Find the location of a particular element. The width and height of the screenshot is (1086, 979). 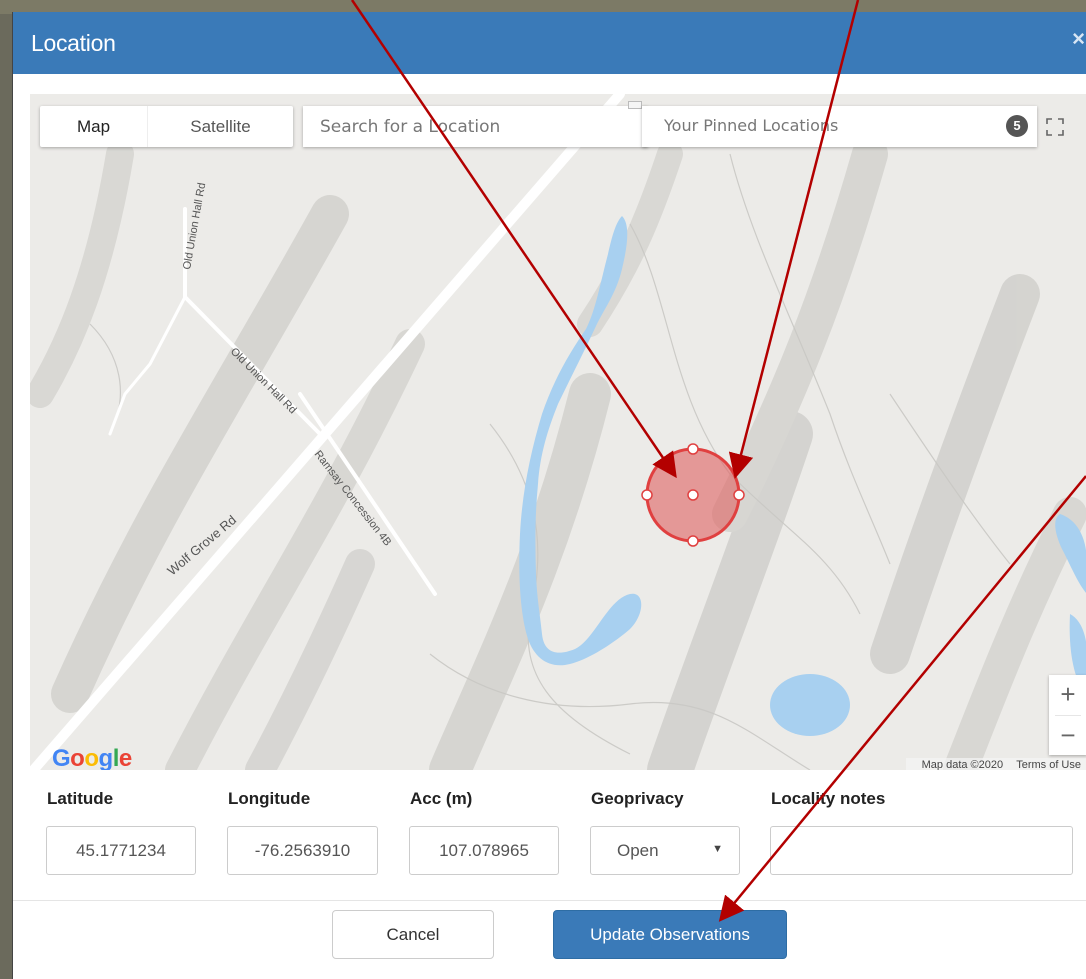

zoom-out-button: − is located at coordinates (1067, 736).